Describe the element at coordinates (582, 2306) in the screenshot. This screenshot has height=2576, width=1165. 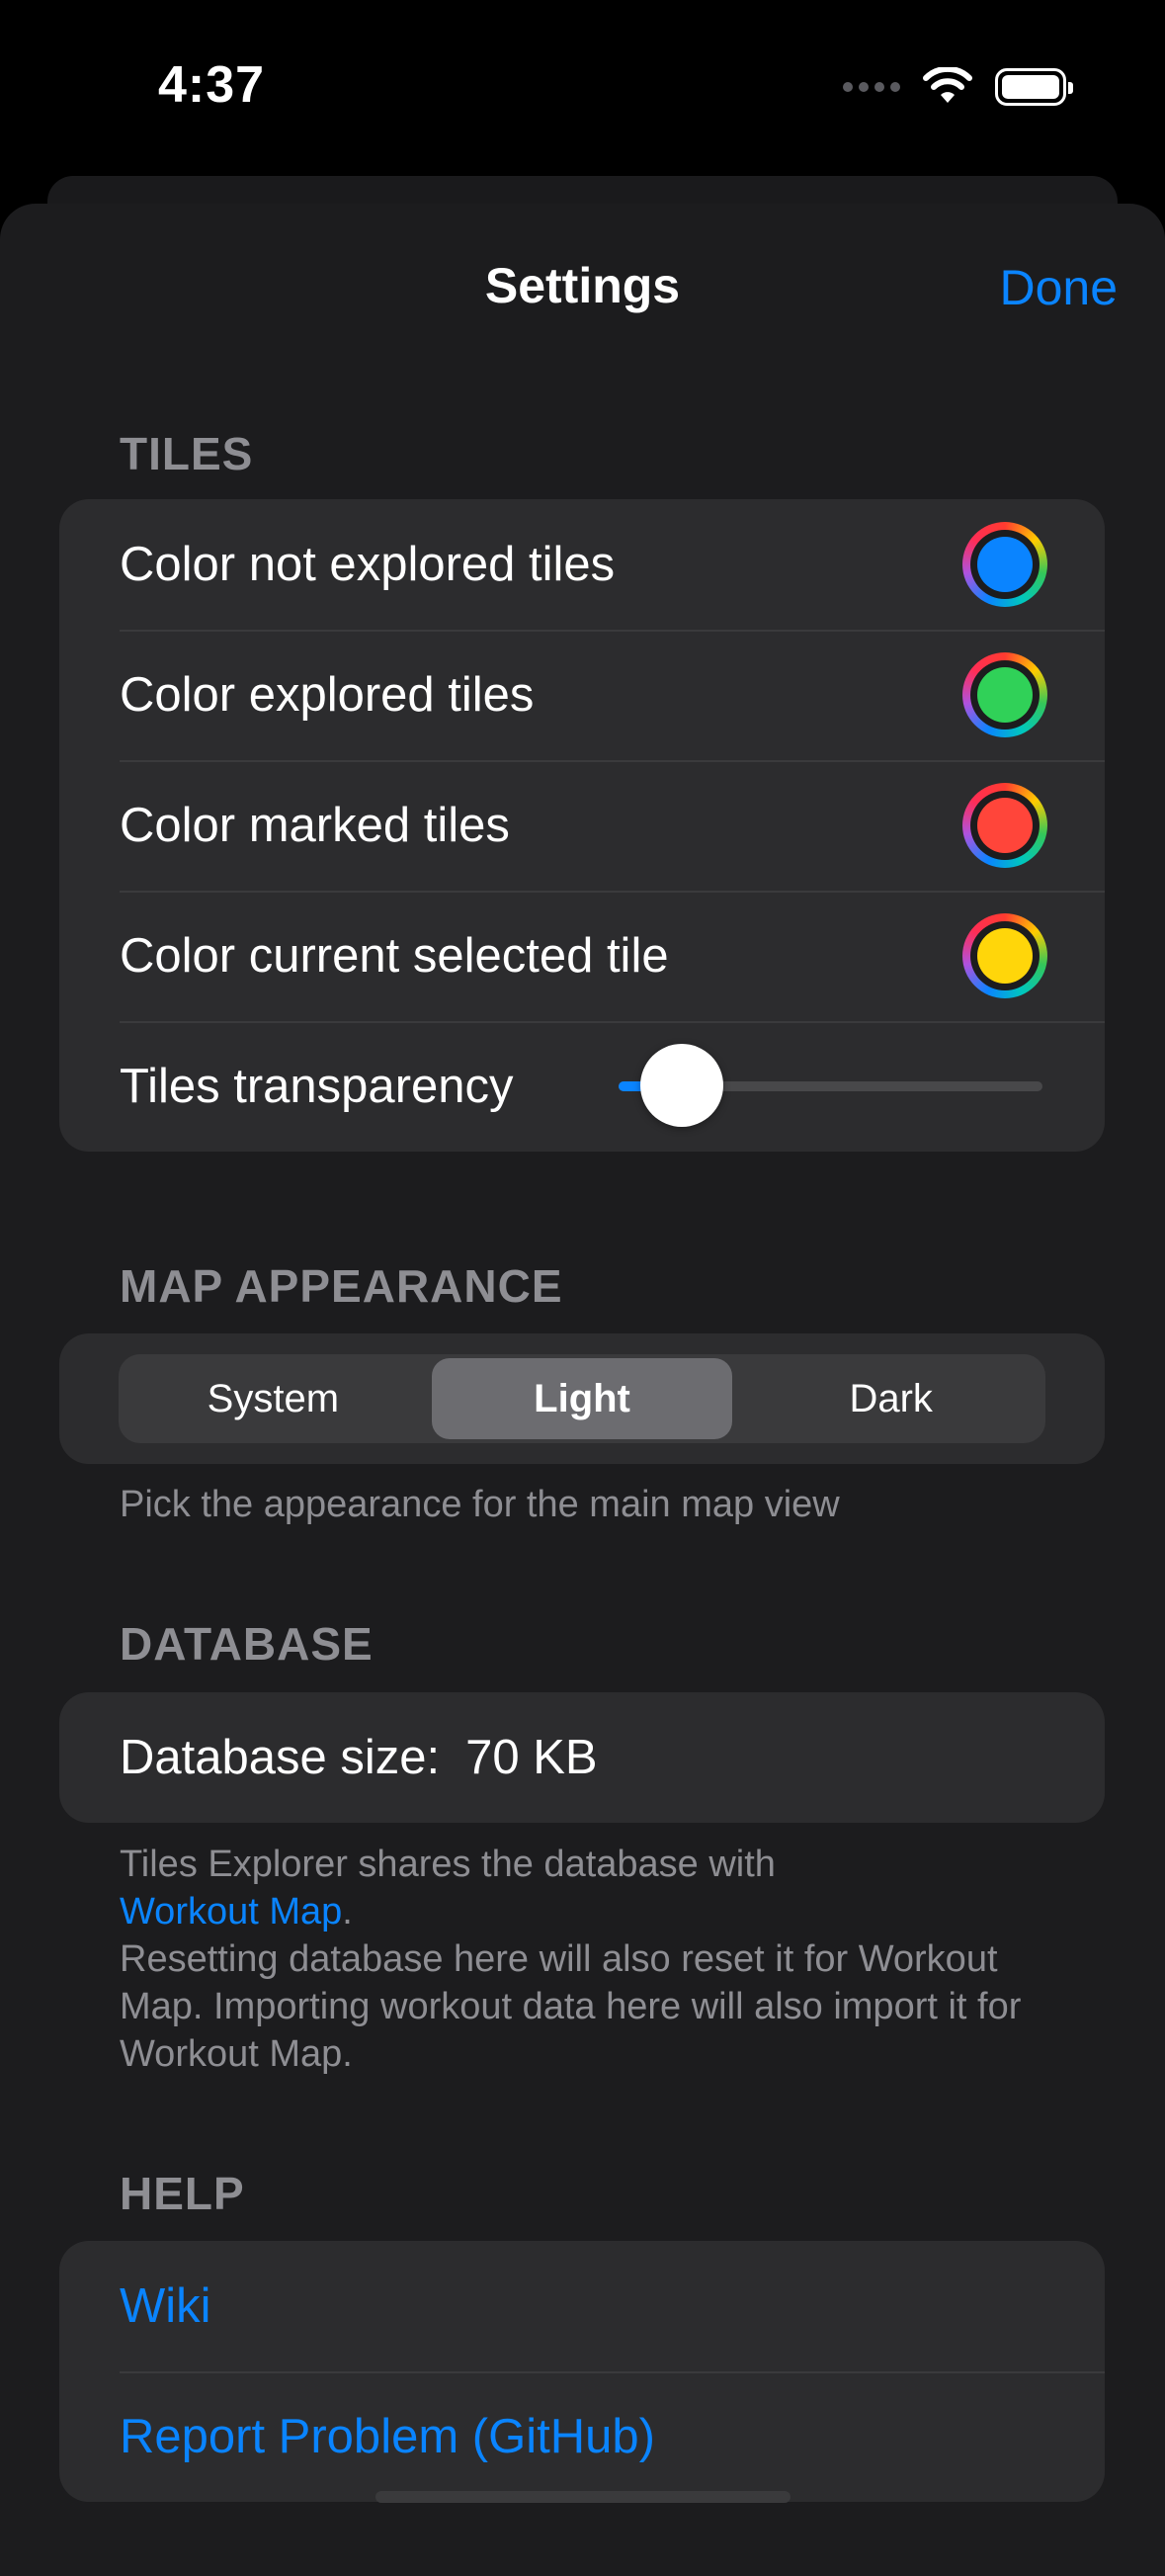
I see `wiki-link: Wiki` at that location.